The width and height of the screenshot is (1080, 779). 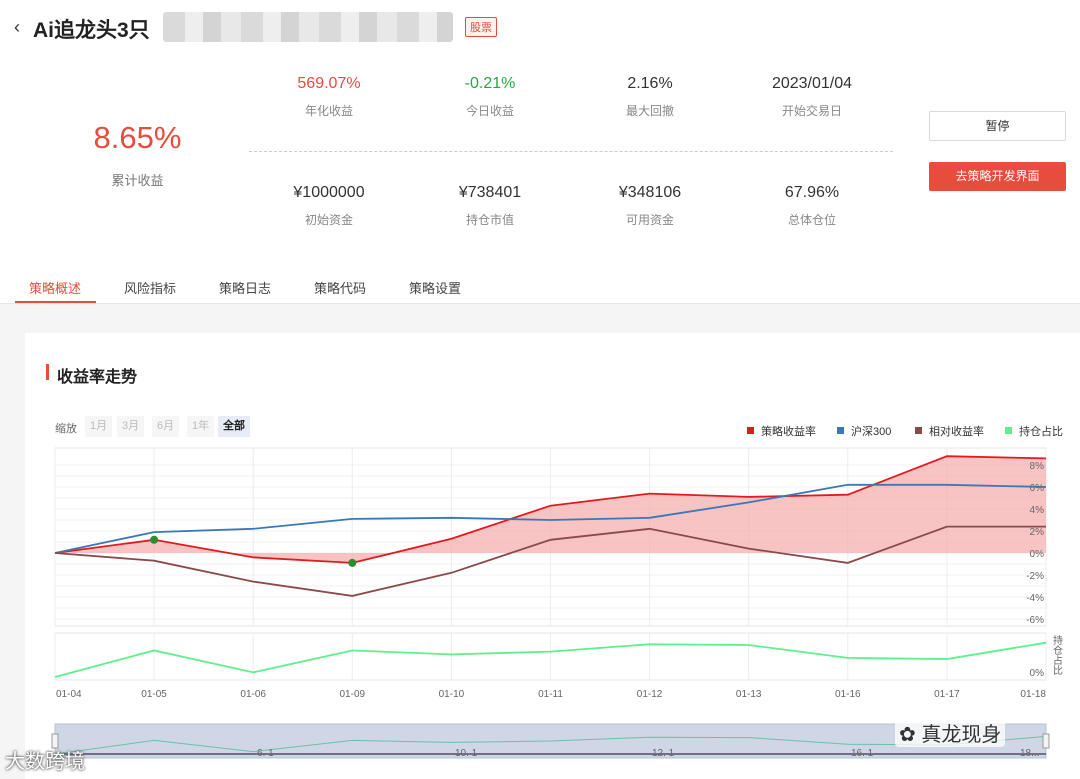 What do you see at coordinates (663, 753) in the screenshot?
I see `navigator-tick-label: 12. 1` at bounding box center [663, 753].